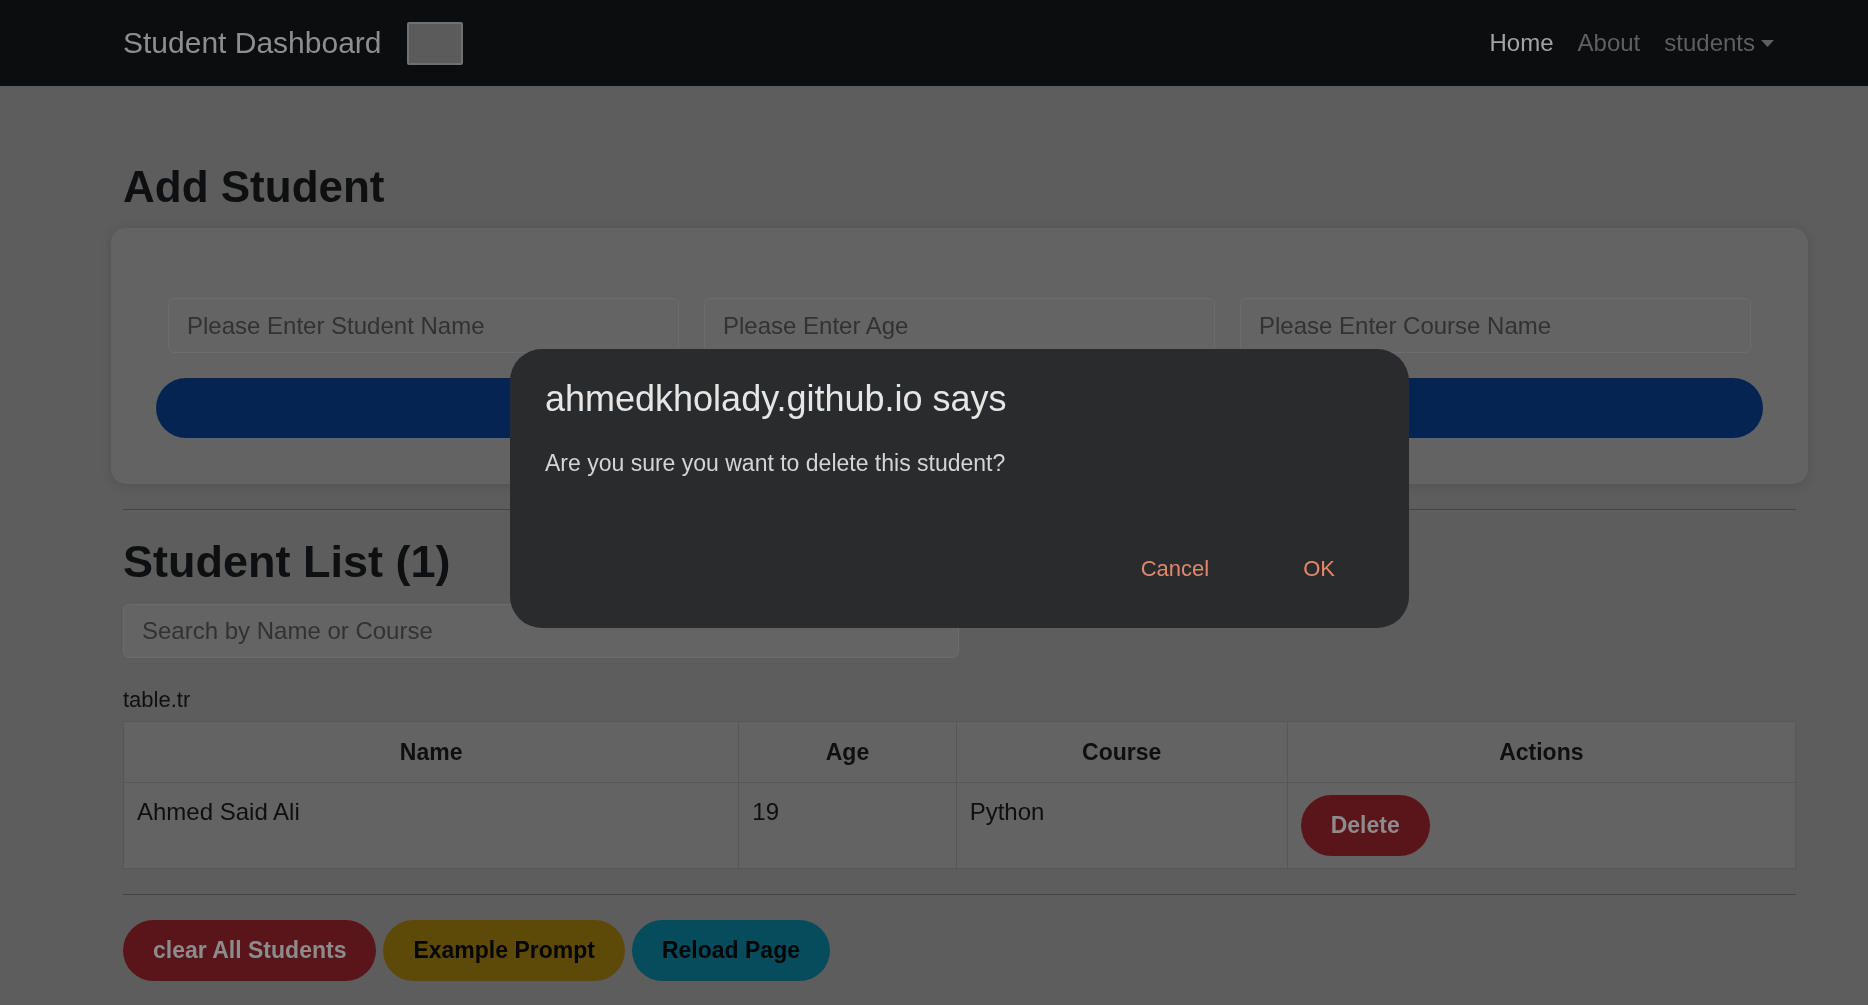 The width and height of the screenshot is (1868, 1005). Describe the element at coordinates (287, 561) in the screenshot. I see `section-heading: Student List (1)` at that location.